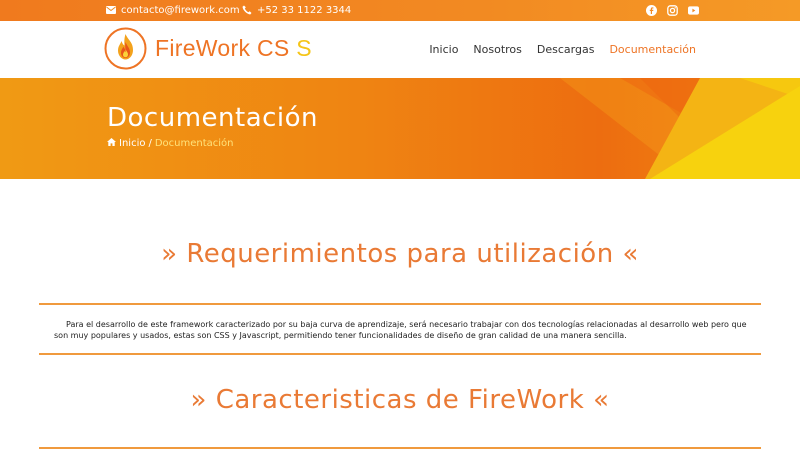 This screenshot has height=463, width=800. I want to click on phone-text: +52 33 1122 3344, so click(304, 10).